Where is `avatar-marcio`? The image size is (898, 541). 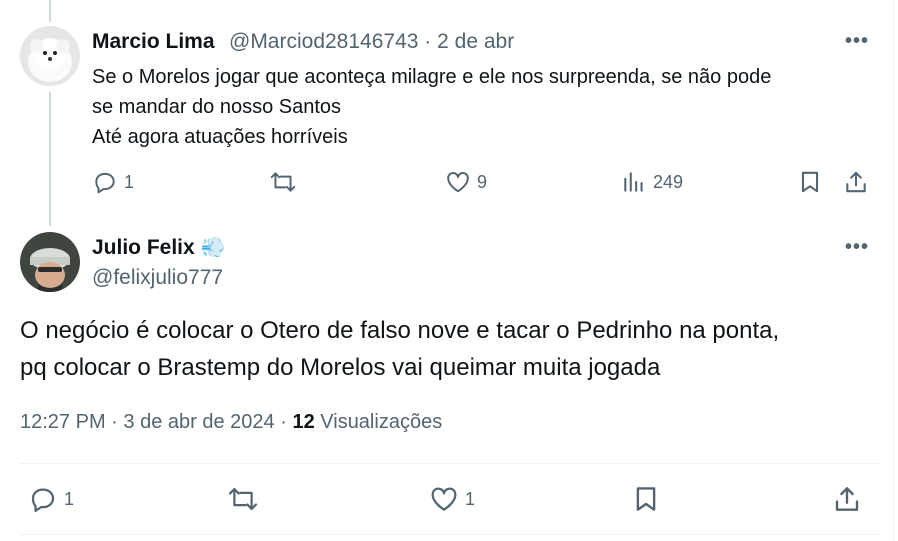
avatar-marcio is located at coordinates (50, 56).